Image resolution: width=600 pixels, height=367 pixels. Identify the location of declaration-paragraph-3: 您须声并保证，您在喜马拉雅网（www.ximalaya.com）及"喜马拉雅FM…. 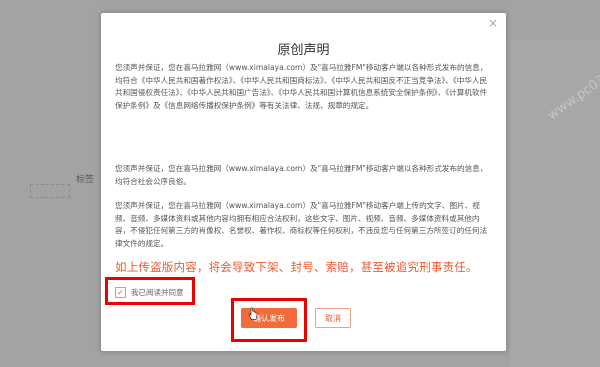
(301, 224).